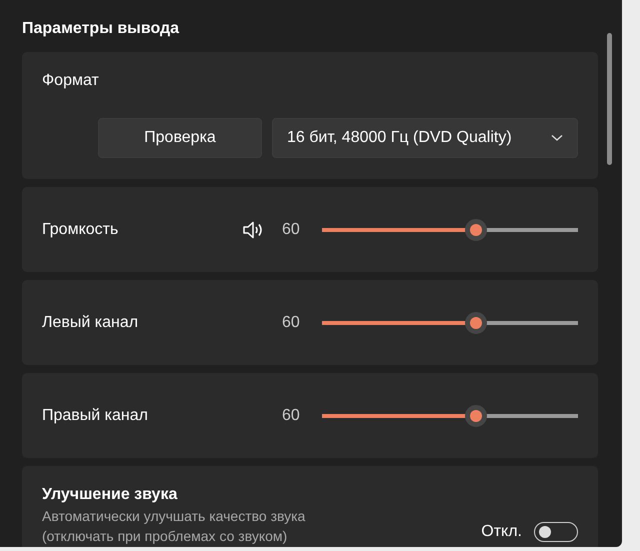  What do you see at coordinates (101, 29) in the screenshot?
I see `section-title: Параметры вывода` at bounding box center [101, 29].